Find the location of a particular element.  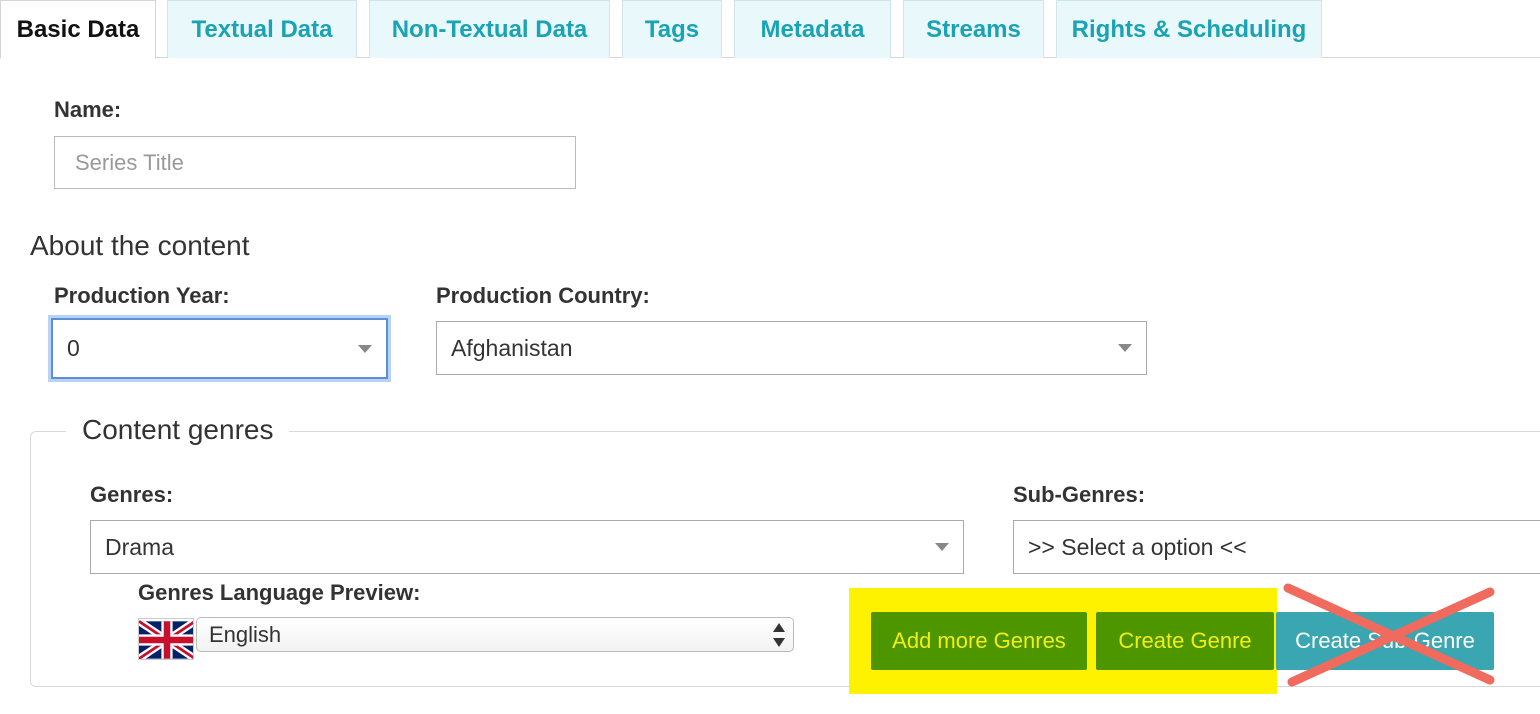

genres-label: Genres: is located at coordinates (132, 494).